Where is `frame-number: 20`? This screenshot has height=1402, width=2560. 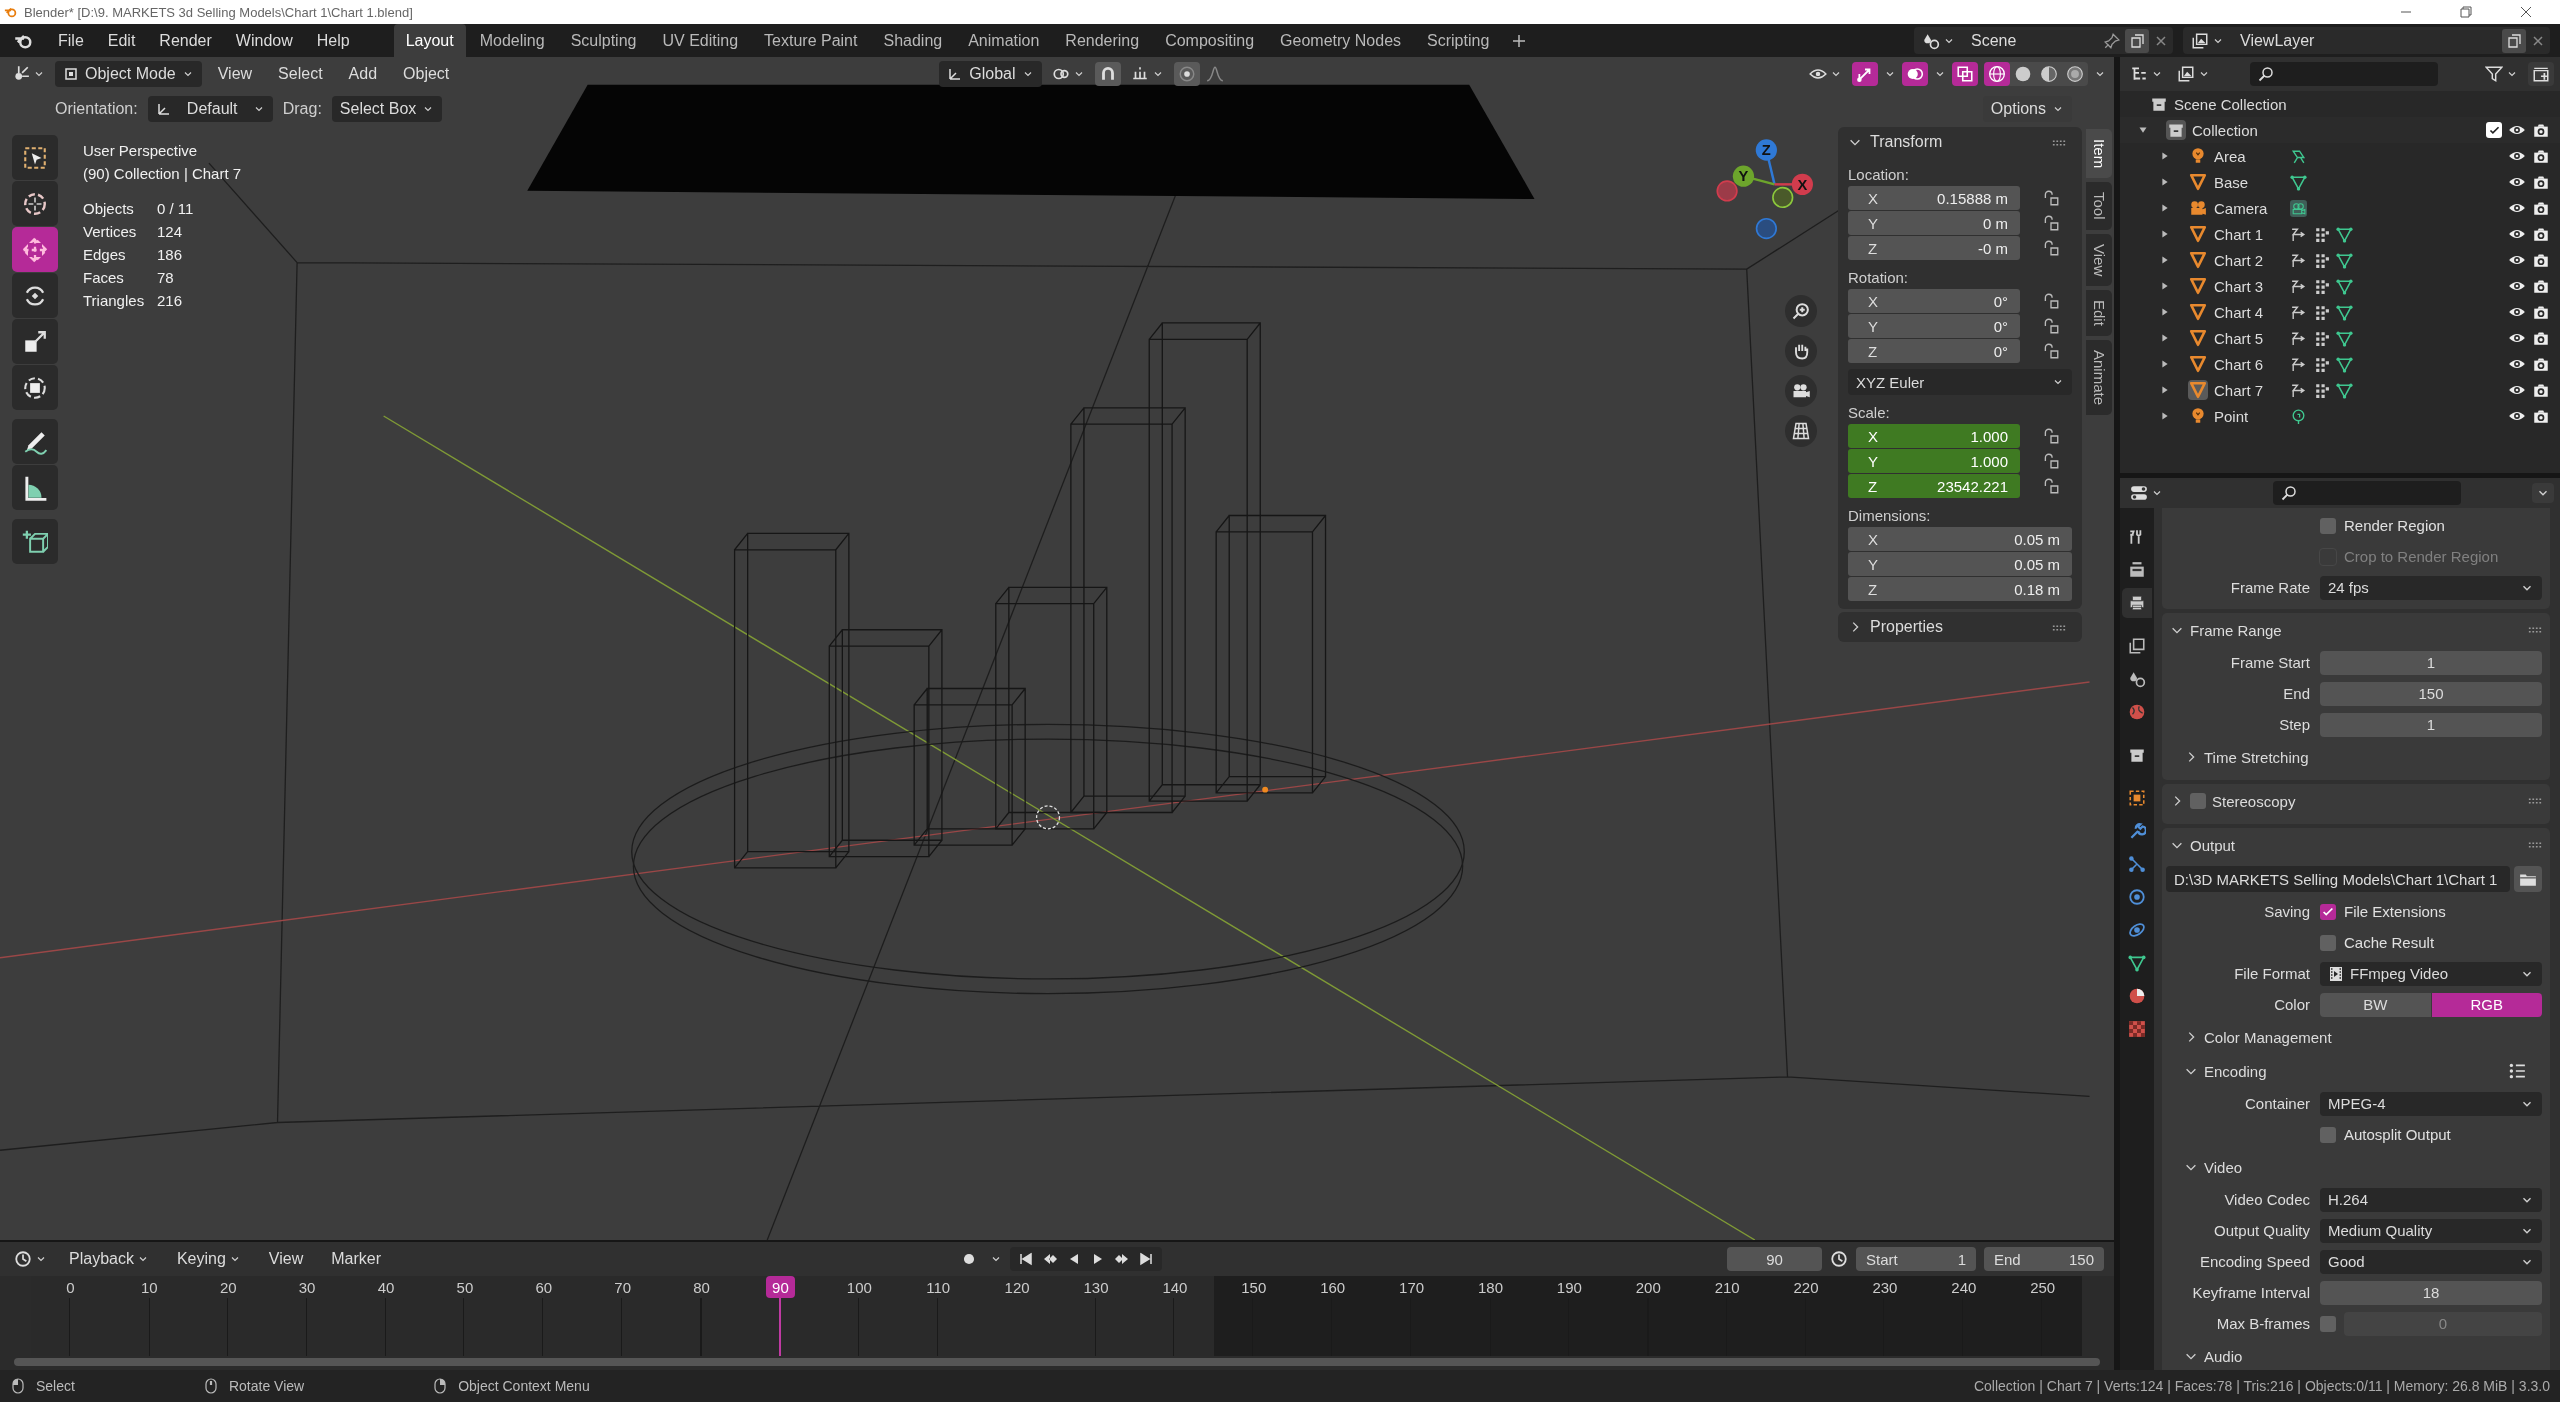 frame-number: 20 is located at coordinates (228, 1287).